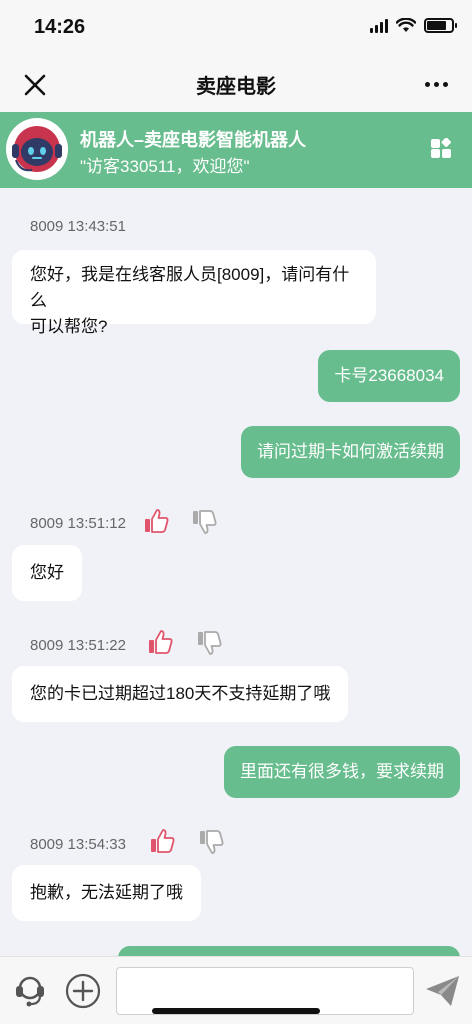 The height and width of the screenshot is (1024, 472). I want to click on message-text-line: 可以帮您?, so click(69, 326).